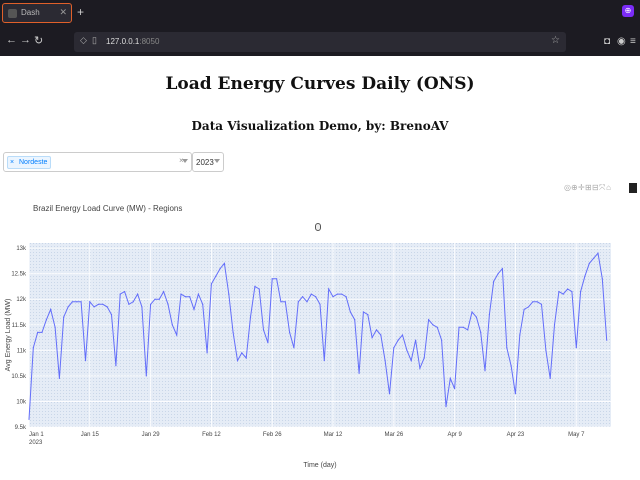 This screenshot has height=480, width=640. I want to click on zoom-out-icon: ⊟, so click(595, 187).